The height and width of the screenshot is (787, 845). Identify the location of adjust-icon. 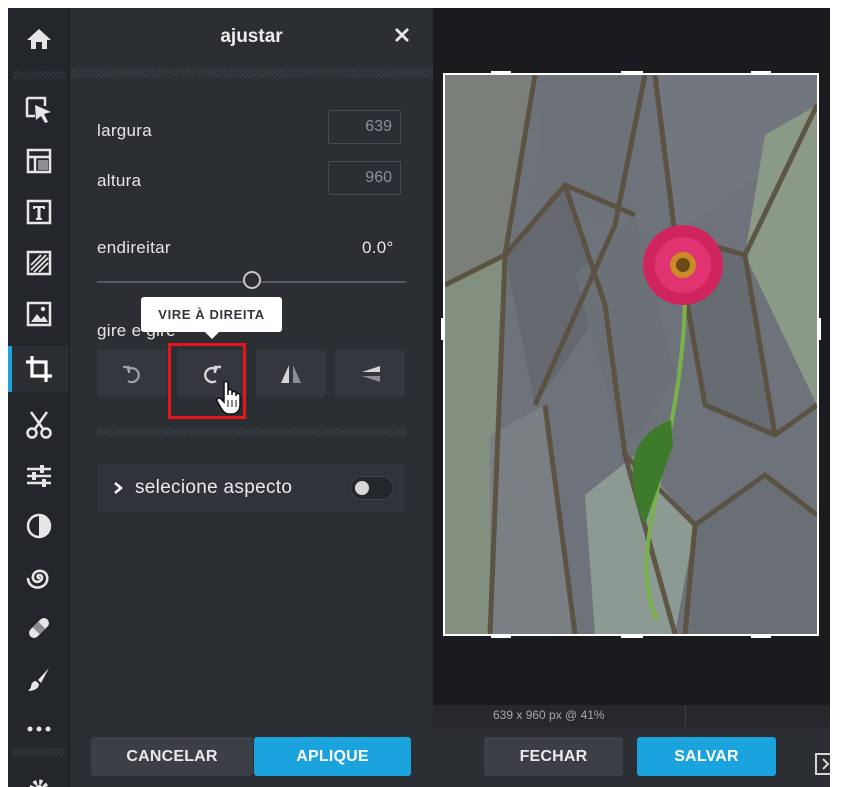
(38, 476).